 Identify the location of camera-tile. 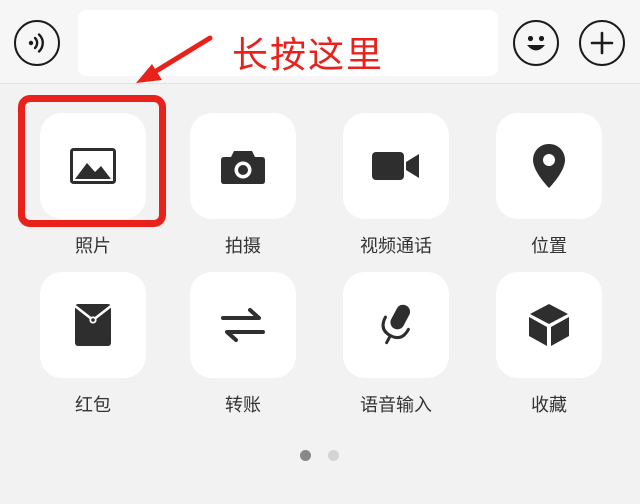
(243, 166).